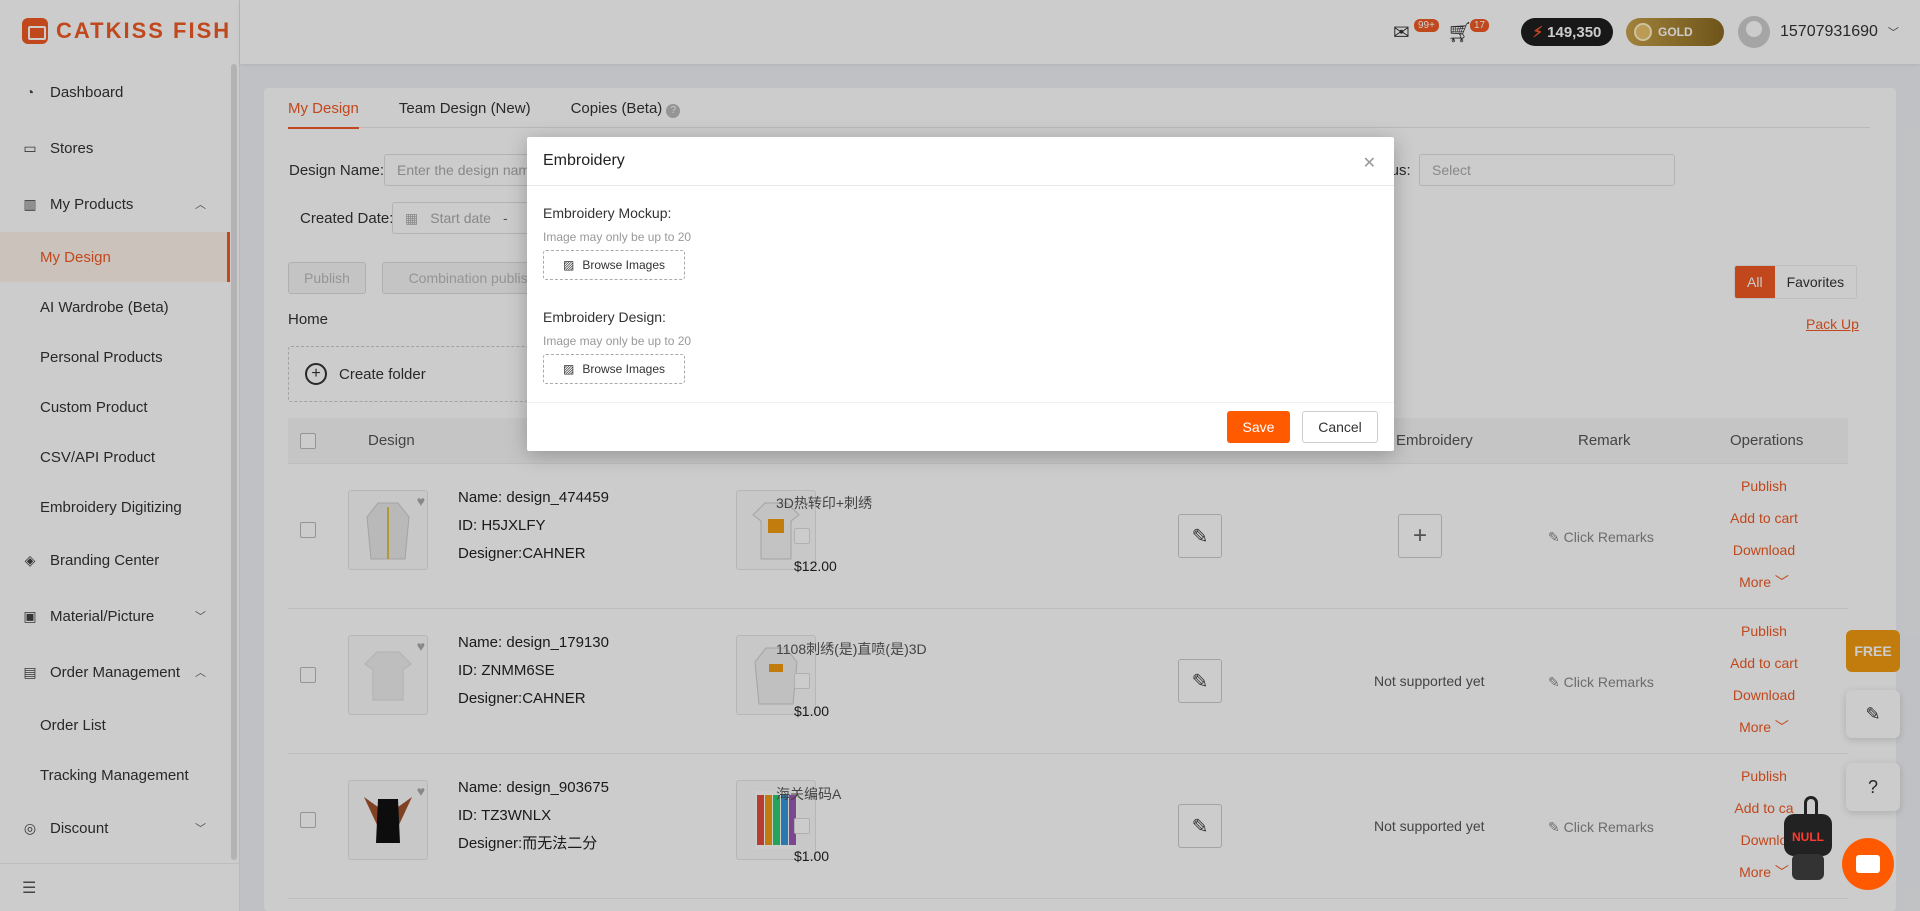 The height and width of the screenshot is (911, 1920). I want to click on embroidery-design-label: Embroidery Design:, so click(604, 317).